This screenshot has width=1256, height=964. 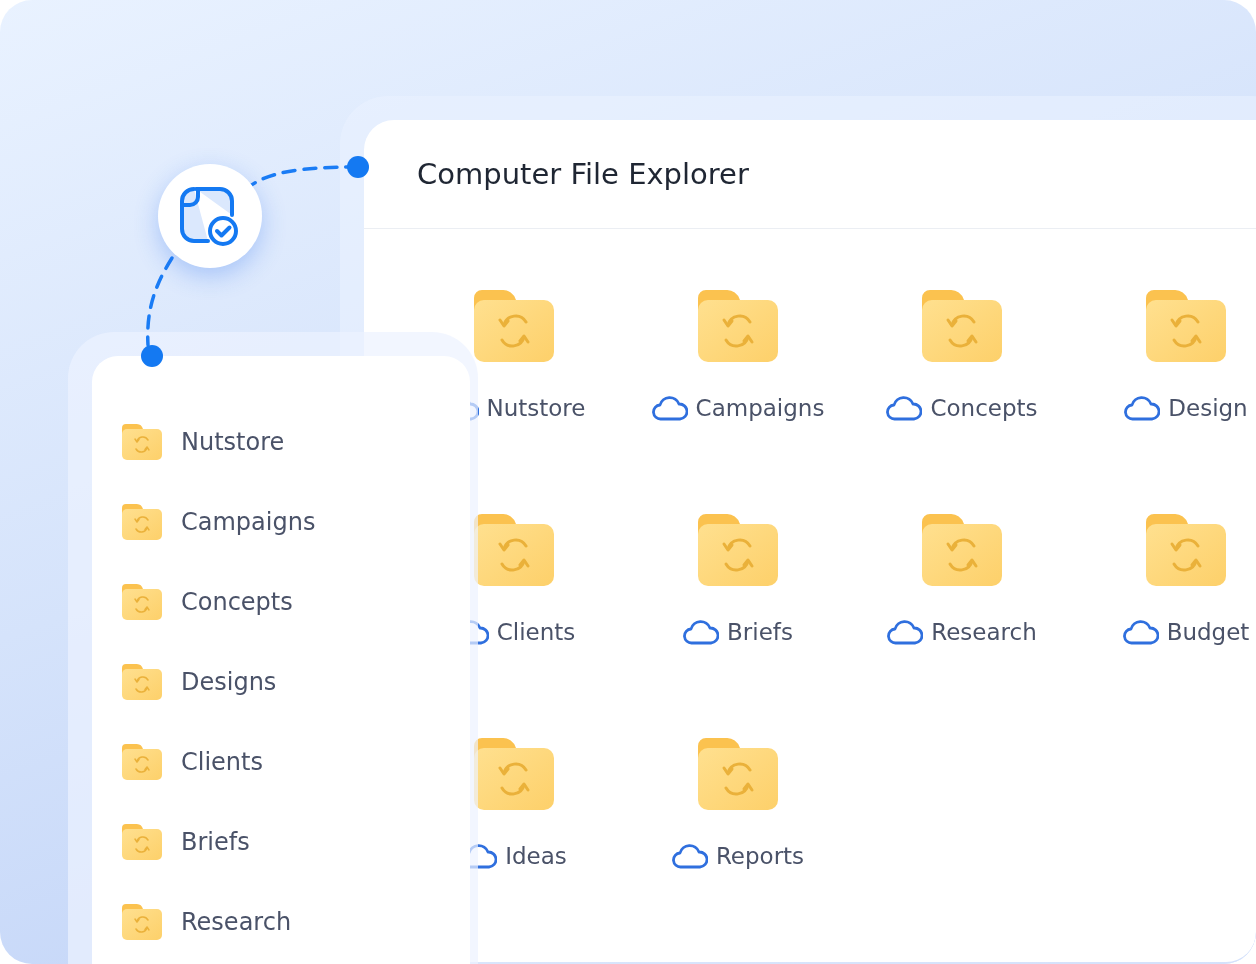 What do you see at coordinates (984, 632) in the screenshot?
I see `folder-name: Research` at bounding box center [984, 632].